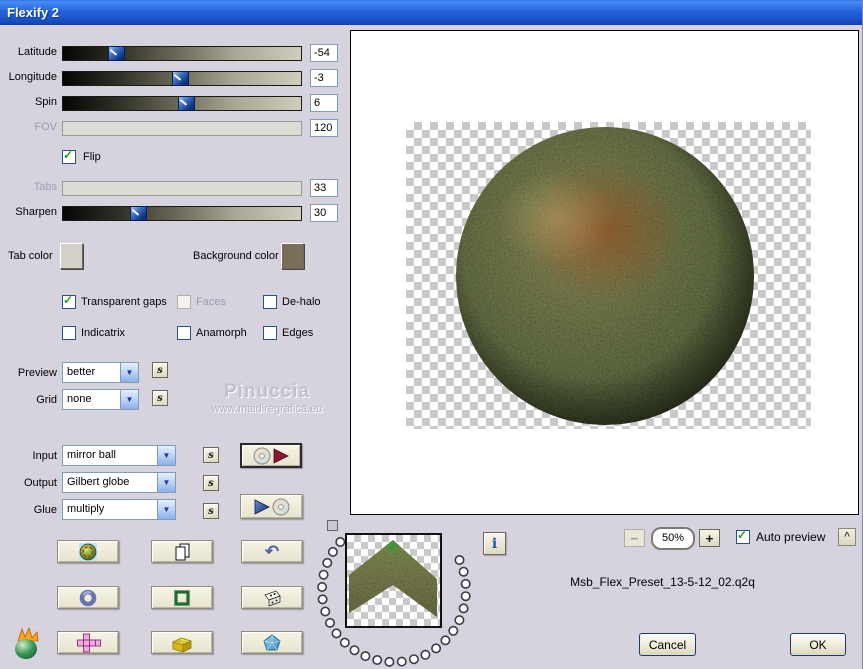  I want to click on random-button, so click(272, 597).